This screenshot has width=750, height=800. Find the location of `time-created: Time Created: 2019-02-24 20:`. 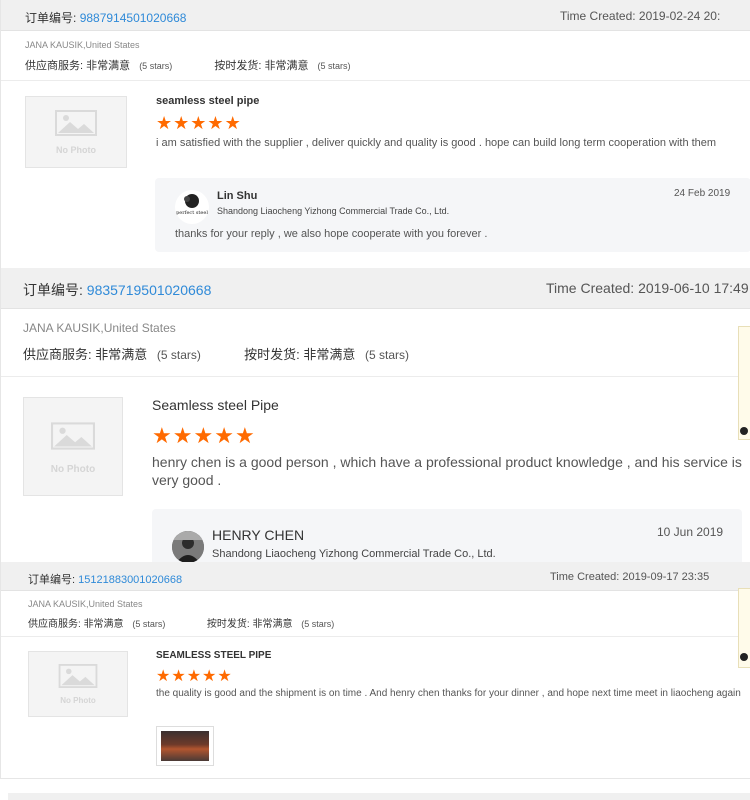

time-created: Time Created: 2019-02-24 20: is located at coordinates (640, 16).